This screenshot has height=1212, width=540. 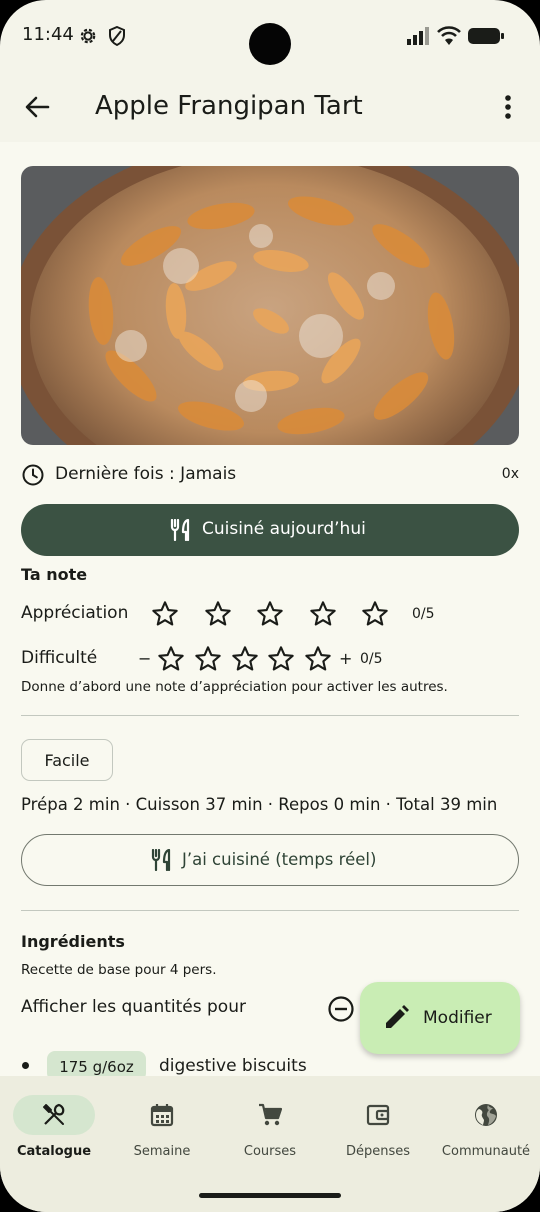 What do you see at coordinates (397, 1016) in the screenshot?
I see `pencil-icon` at bounding box center [397, 1016].